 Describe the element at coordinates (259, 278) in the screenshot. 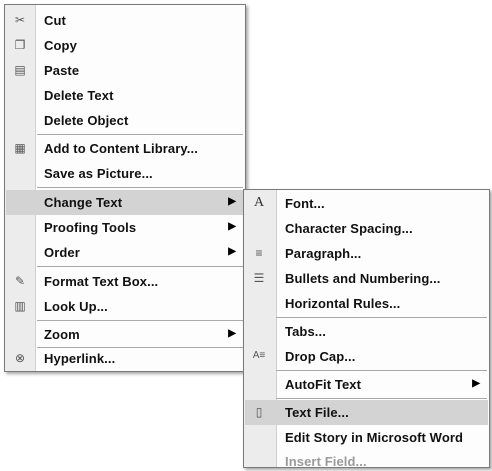

I see `bullets-icon: ☰` at that location.